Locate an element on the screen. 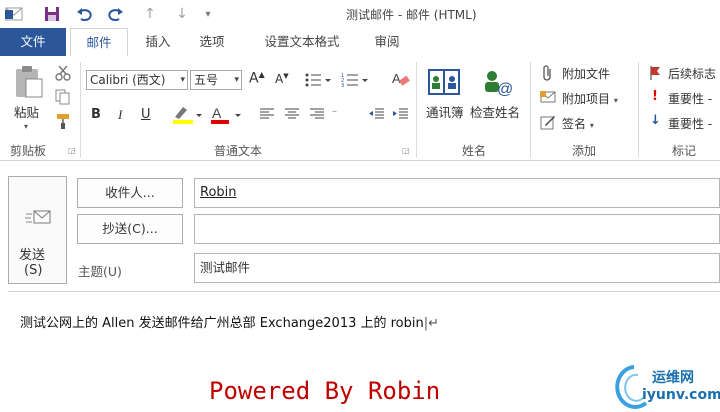 This screenshot has width=720, height=412. attach-item-icon is located at coordinates (548, 97).